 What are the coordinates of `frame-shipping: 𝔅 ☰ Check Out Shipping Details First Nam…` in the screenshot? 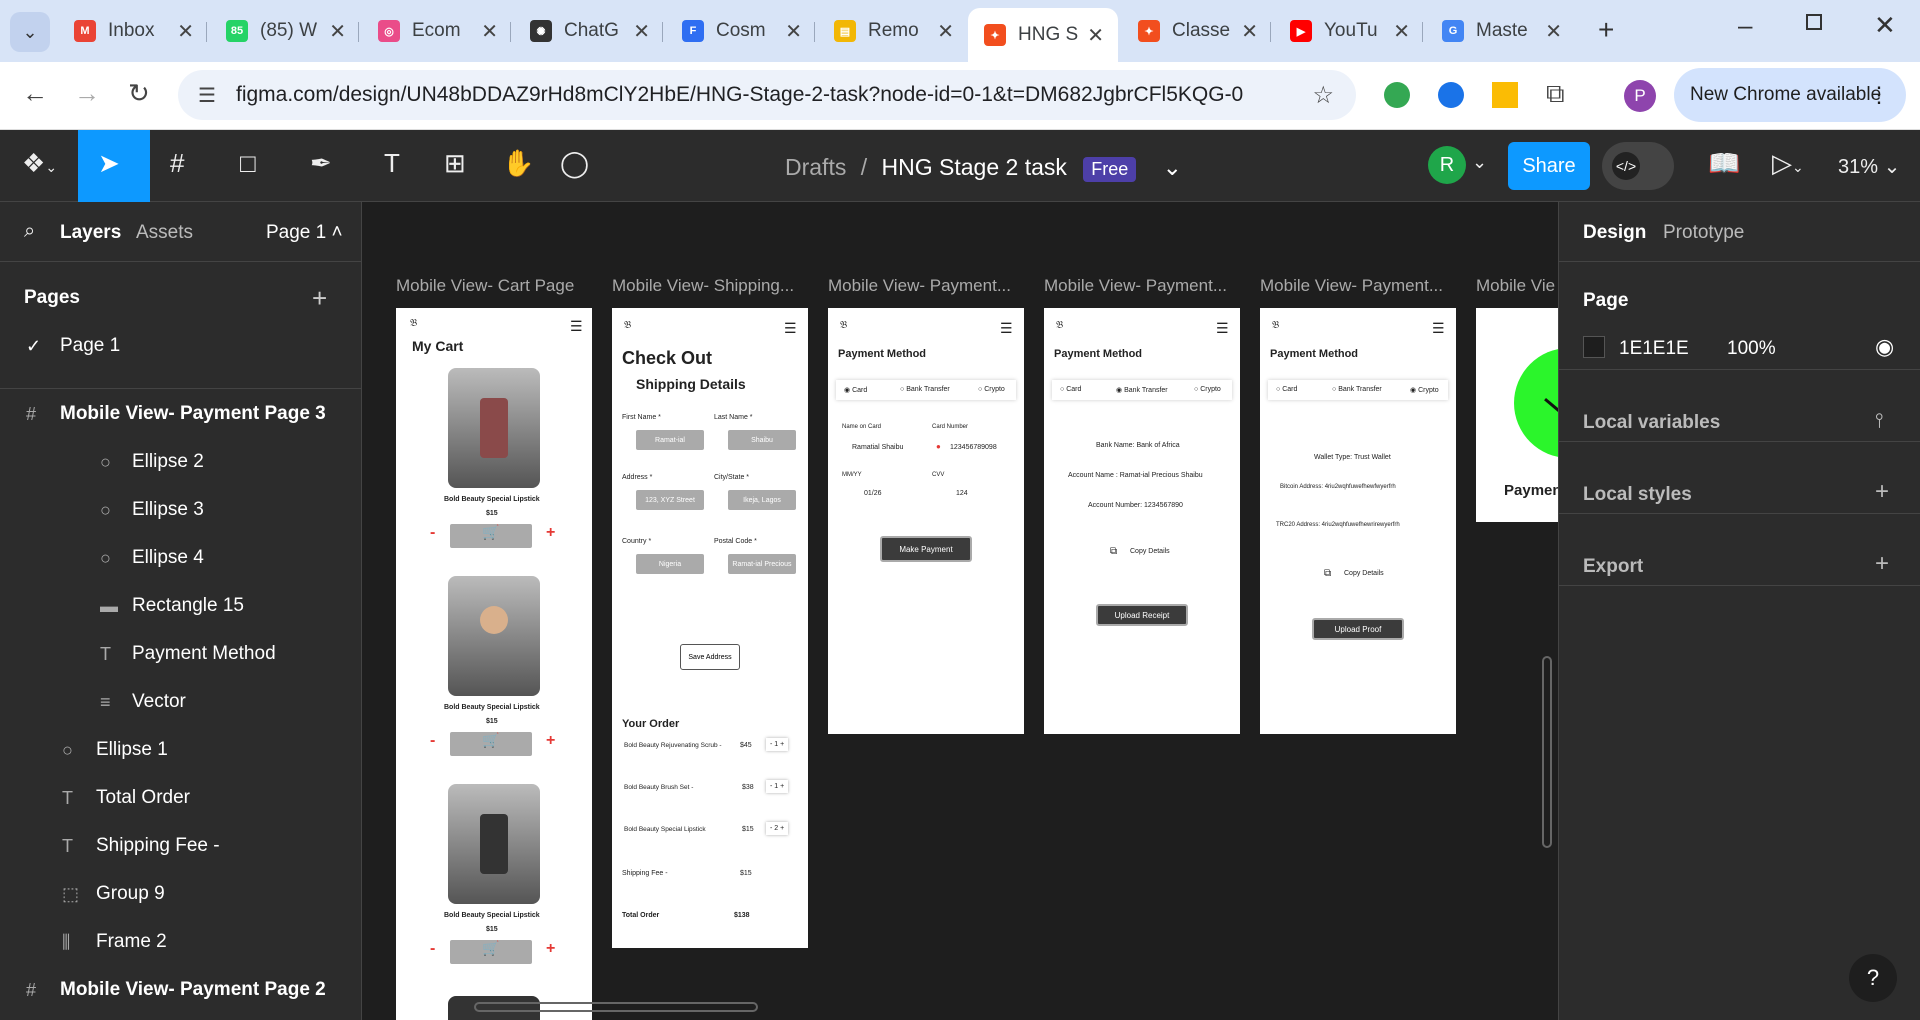 It's located at (710, 628).